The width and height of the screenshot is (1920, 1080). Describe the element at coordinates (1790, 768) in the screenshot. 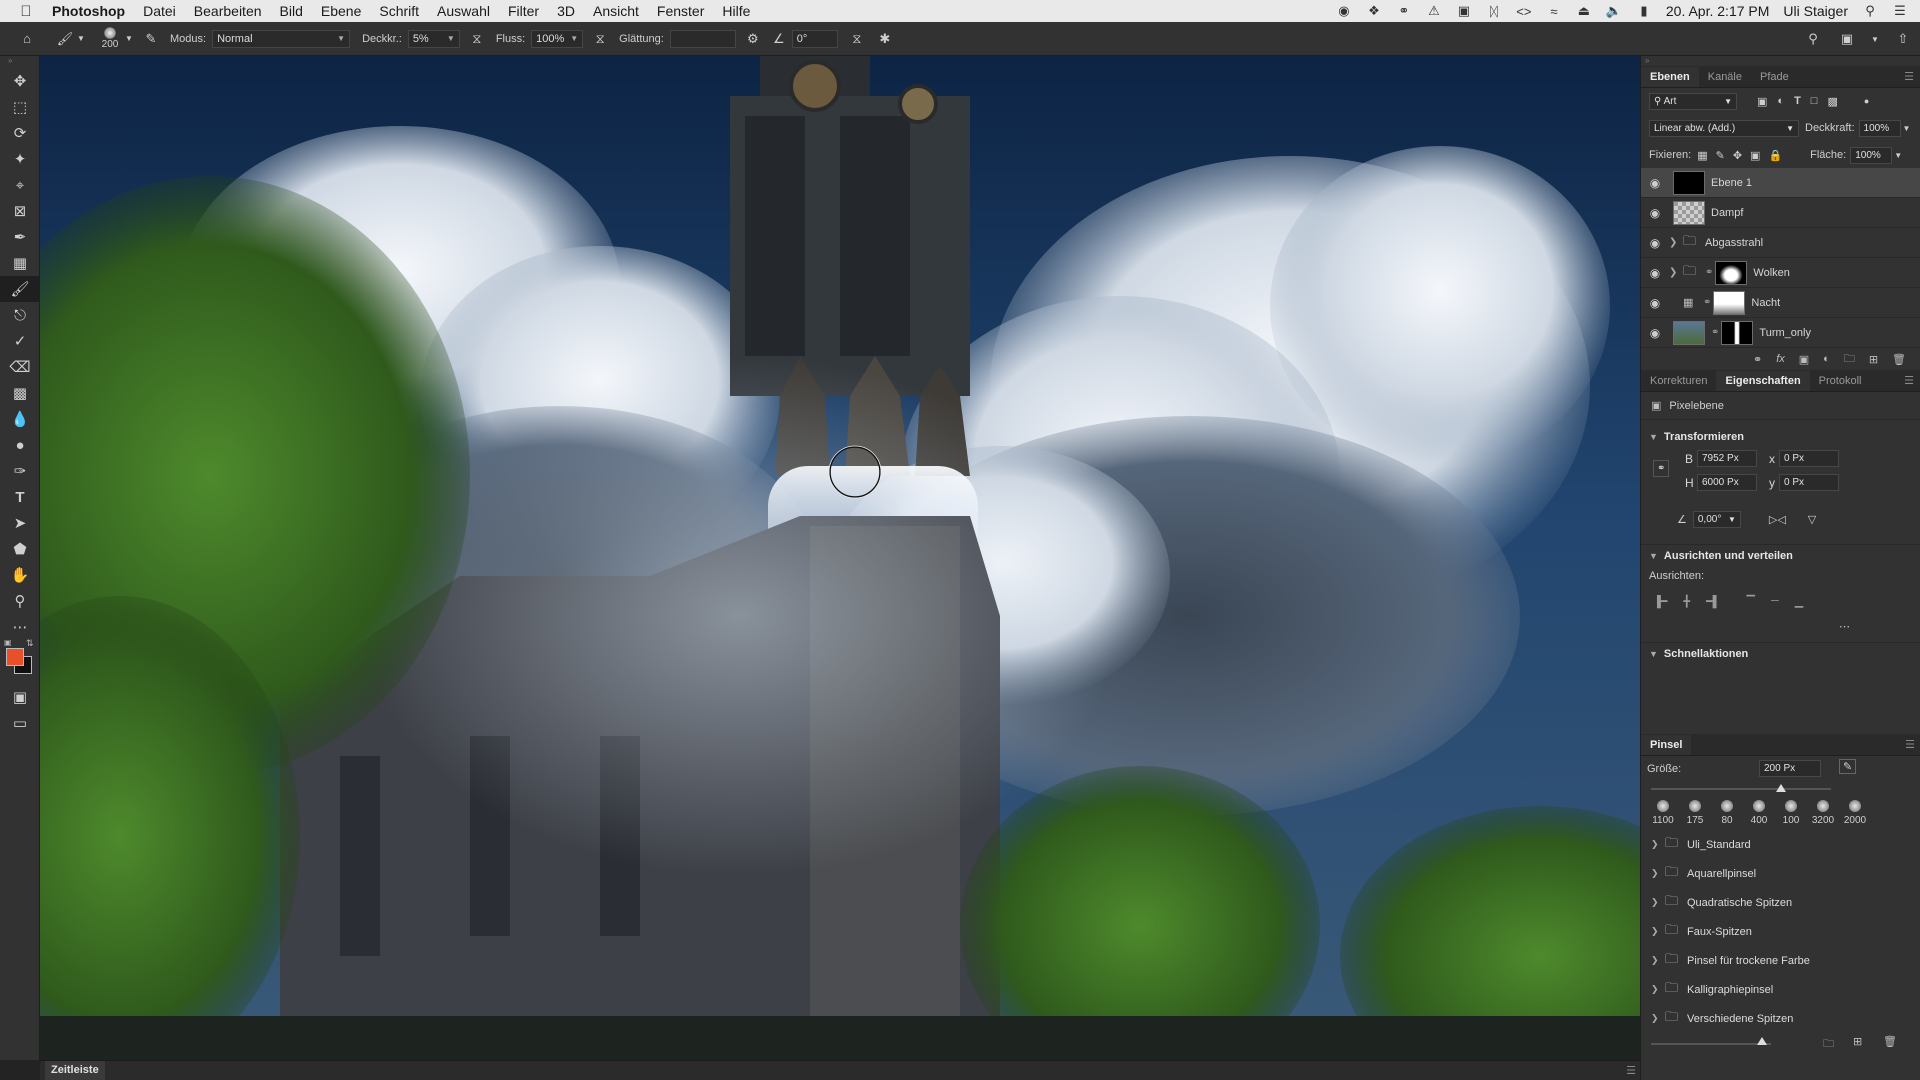

I see `brush-size-input: 200 Px` at that location.